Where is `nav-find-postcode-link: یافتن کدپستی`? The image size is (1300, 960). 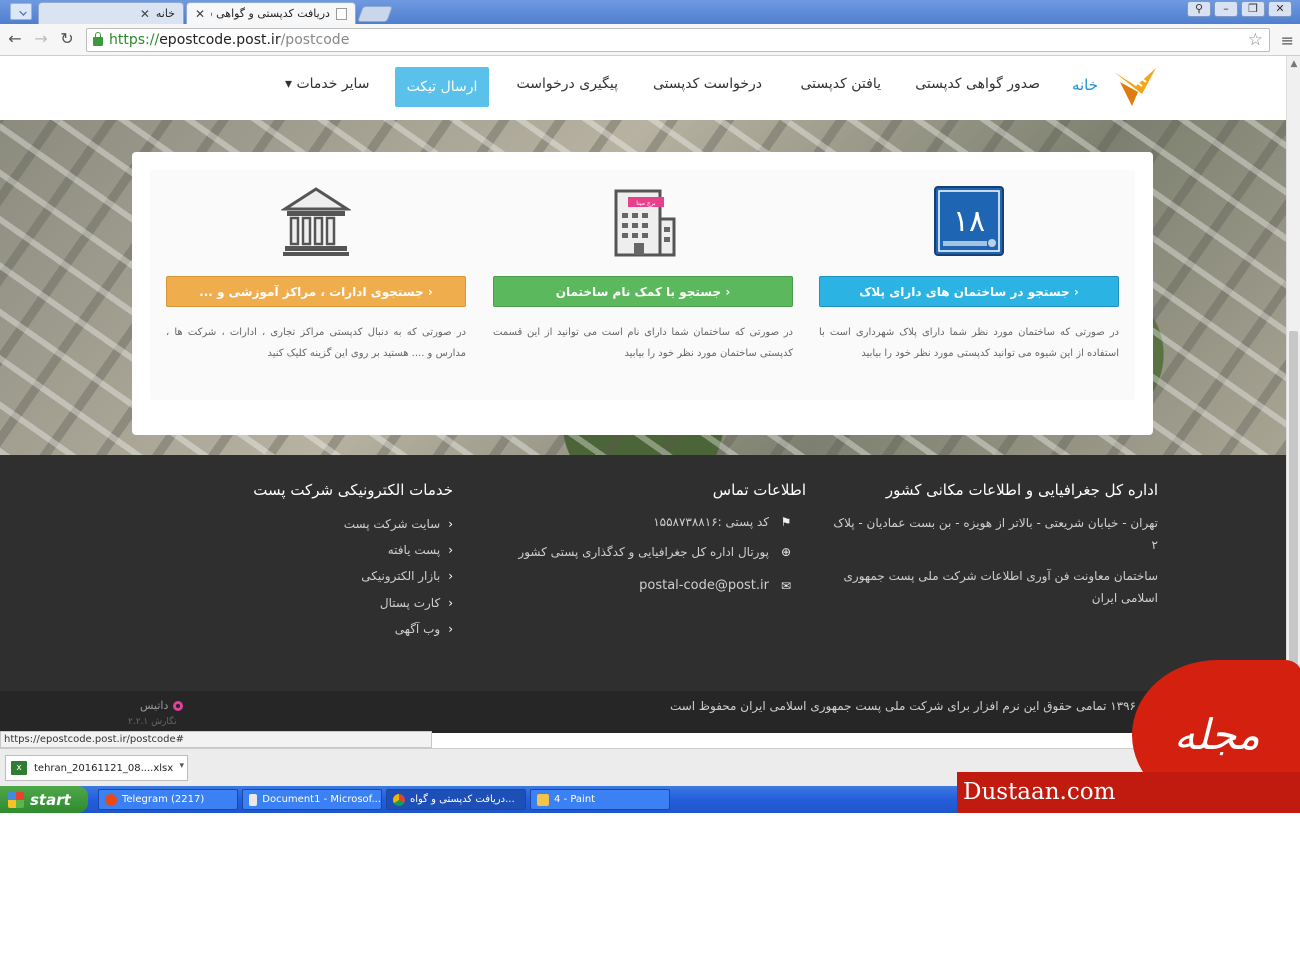 nav-find-postcode-link: یافتن کدپستی is located at coordinates (841, 84).